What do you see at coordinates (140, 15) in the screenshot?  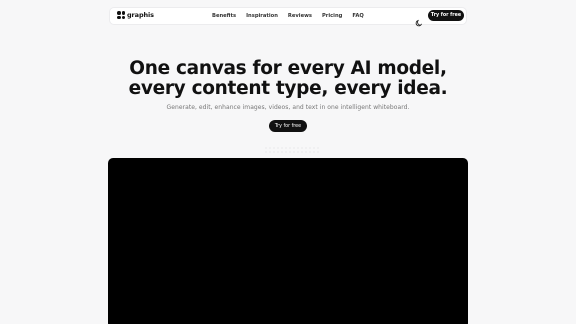 I see `brand-name: graphis` at bounding box center [140, 15].